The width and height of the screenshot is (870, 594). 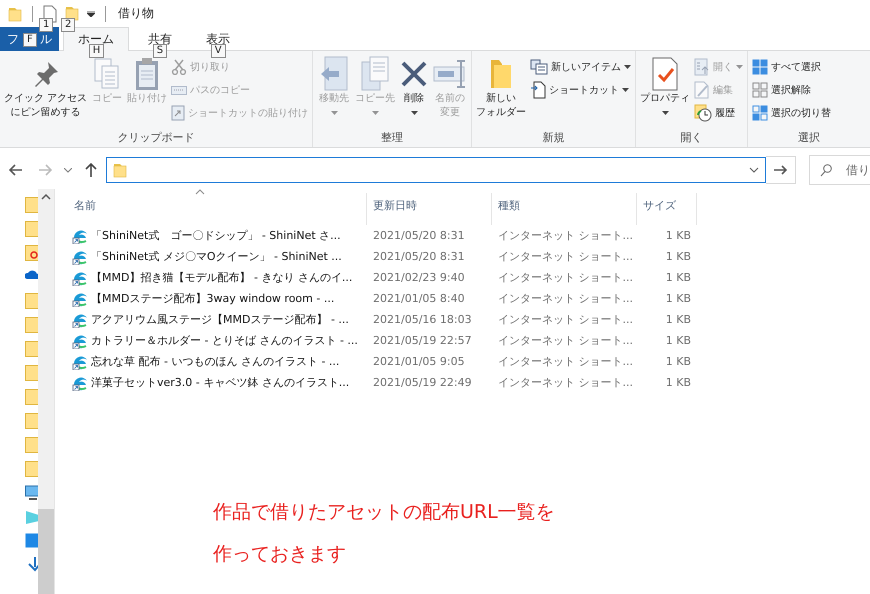 What do you see at coordinates (422, 382) in the screenshot?
I see `table-cell-text: 2021/05/19 22:49` at bounding box center [422, 382].